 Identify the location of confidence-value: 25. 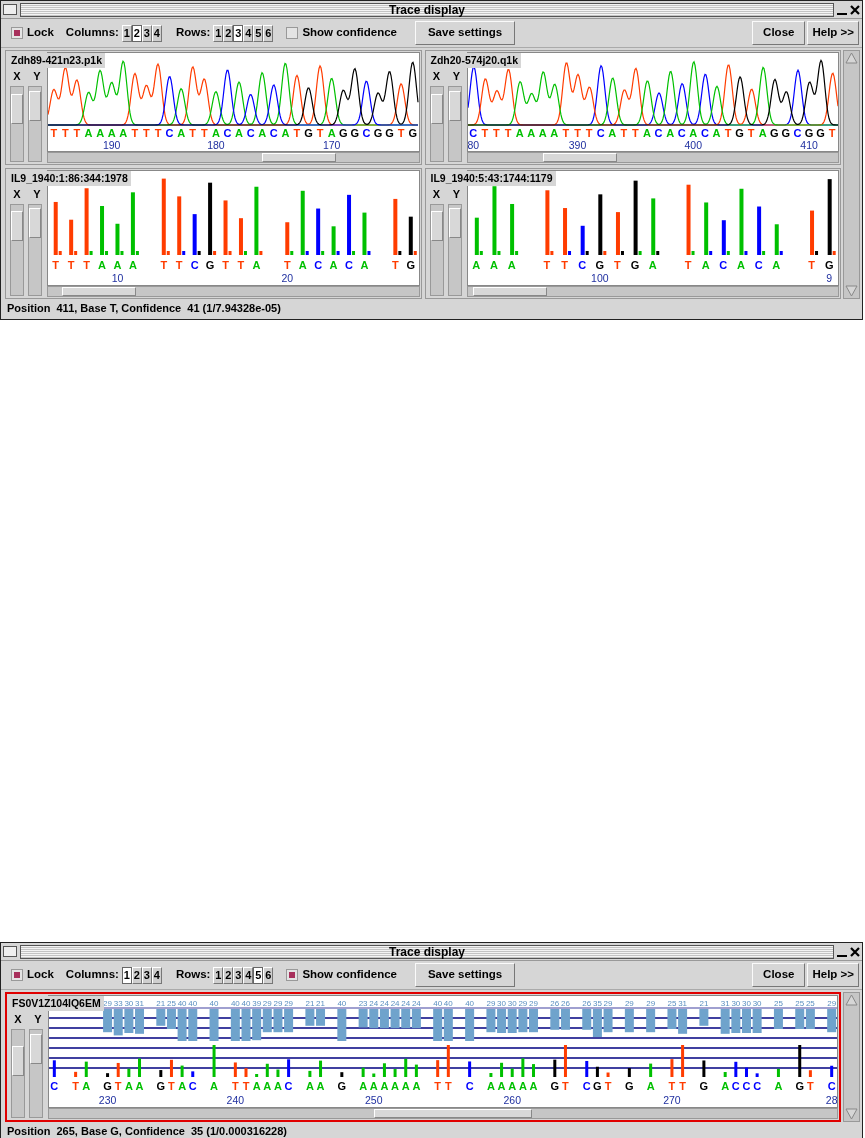
(800, 1004).